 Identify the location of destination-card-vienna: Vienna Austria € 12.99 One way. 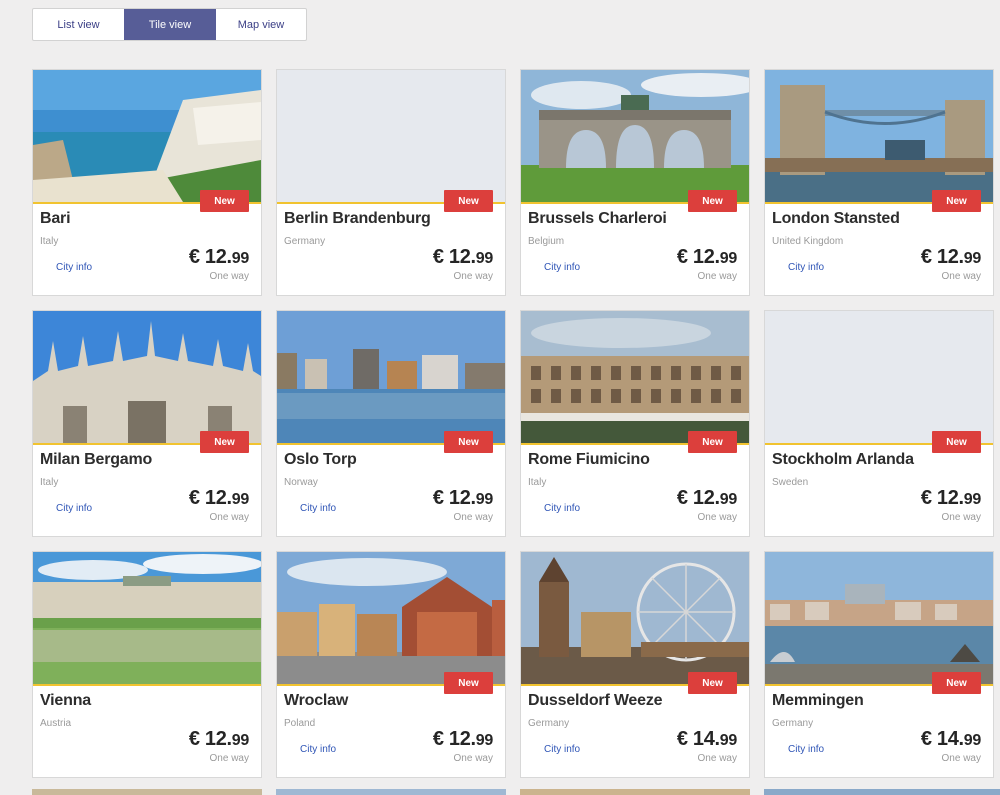
(147, 664).